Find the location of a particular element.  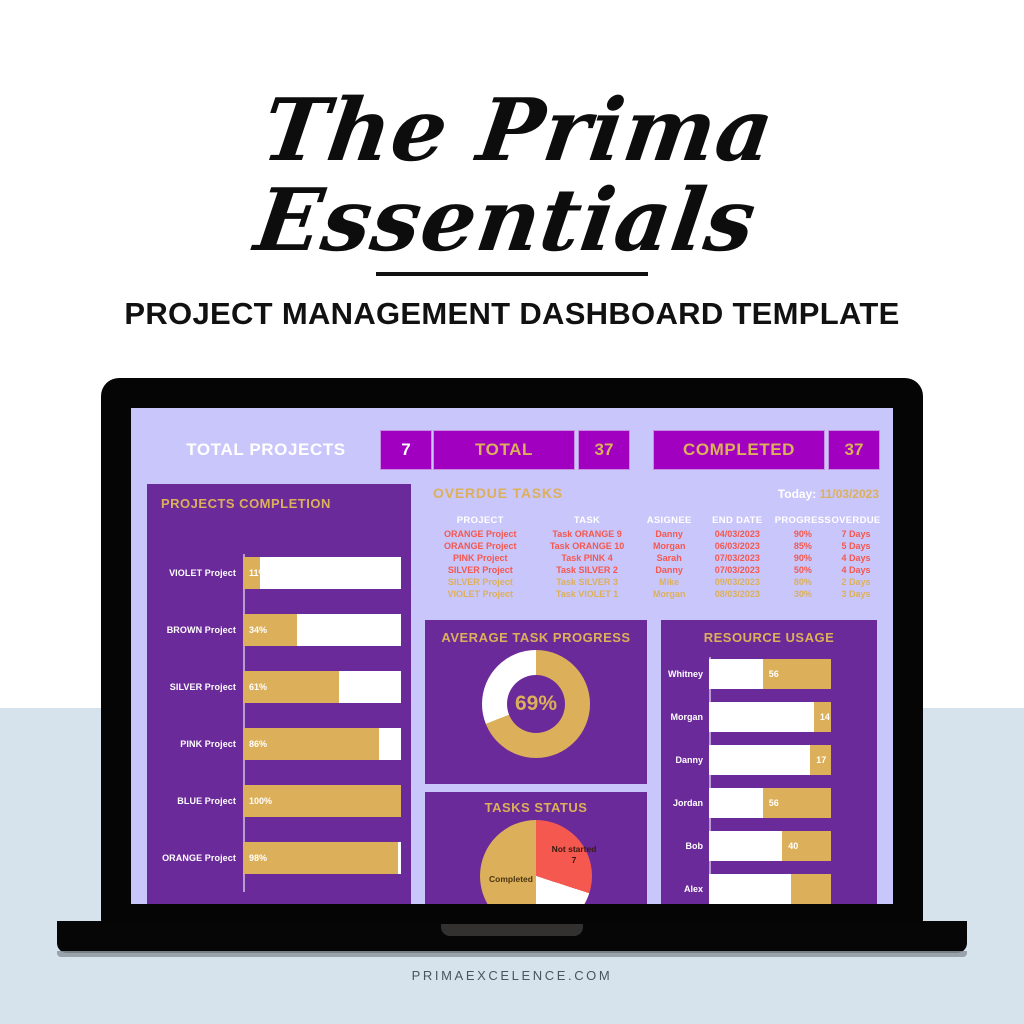

bar-fill: 14 is located at coordinates (822, 717).